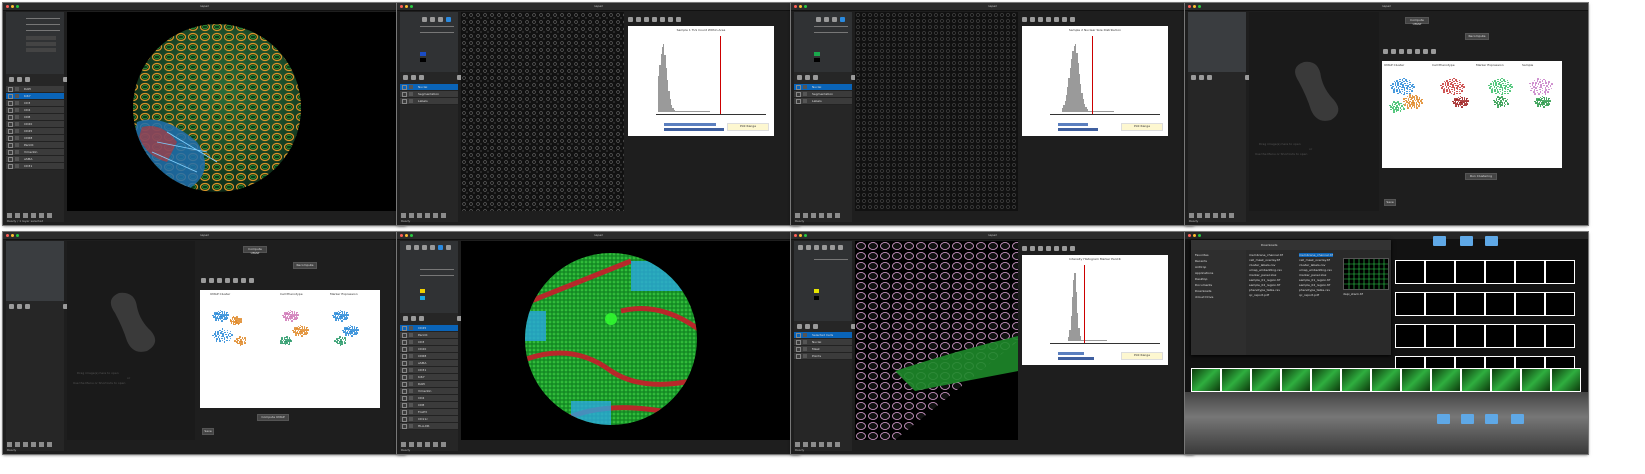 This screenshot has height=474, width=1645. Describe the element at coordinates (41, 50) in the screenshot. I see `interpolation-select` at that location.